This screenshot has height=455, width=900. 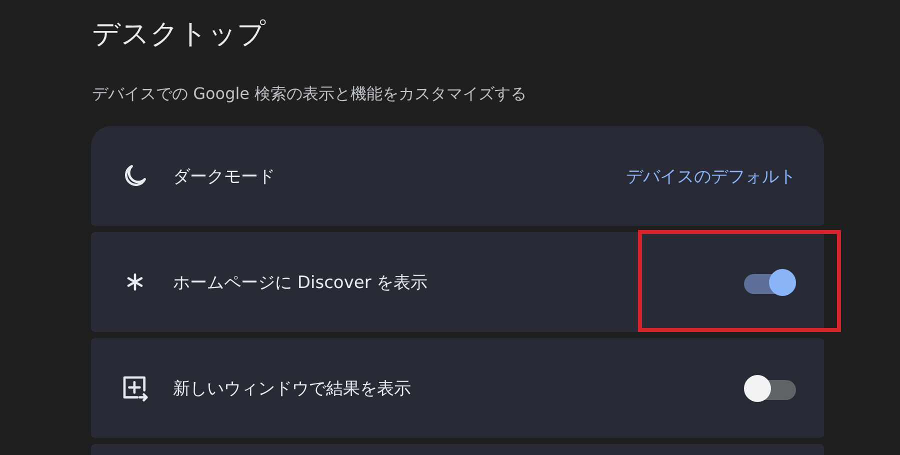 What do you see at coordinates (135, 388) in the screenshot?
I see `new-window-icon` at bounding box center [135, 388].